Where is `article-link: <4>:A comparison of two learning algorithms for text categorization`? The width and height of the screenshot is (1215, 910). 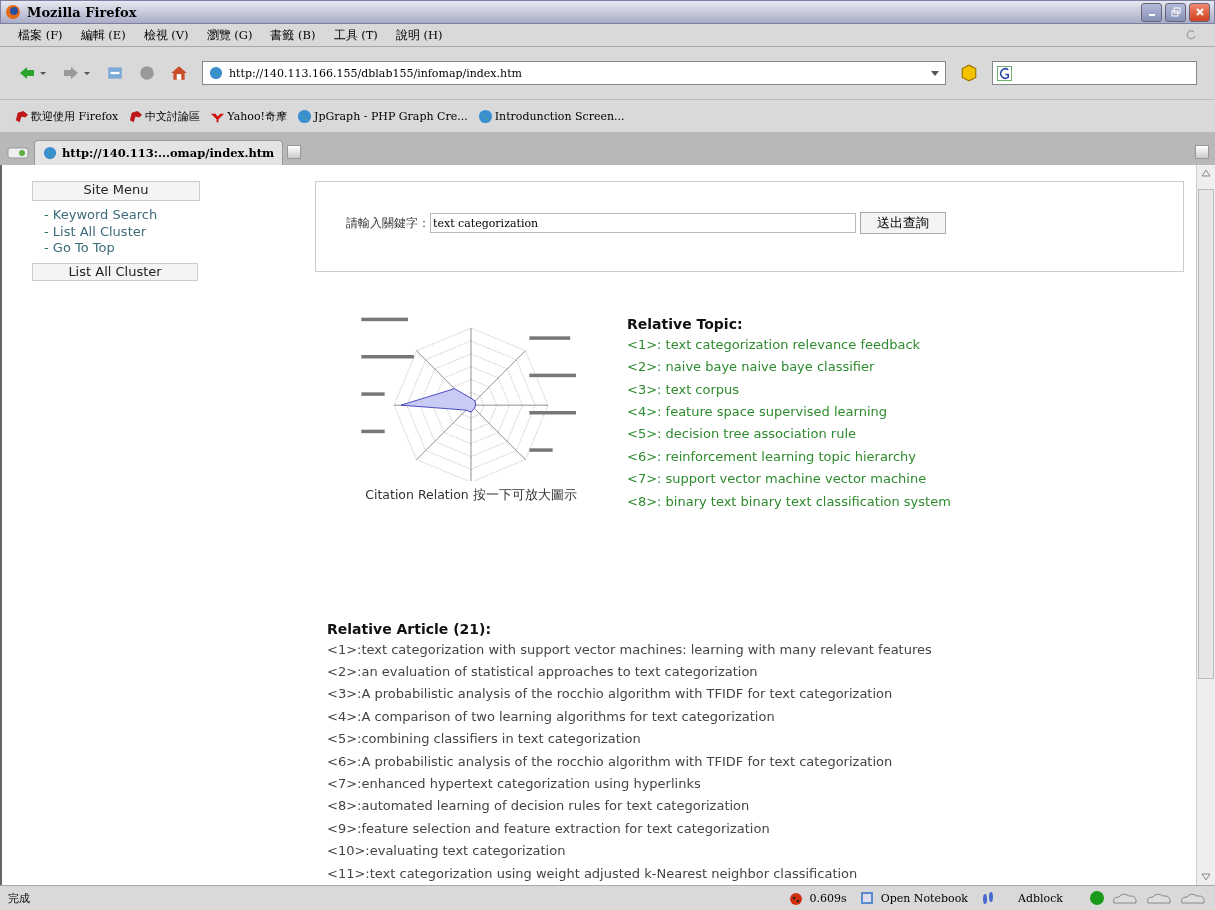
article-link: <4>:A comparison of two learning algorithms for text categorization is located at coordinates (755, 717).